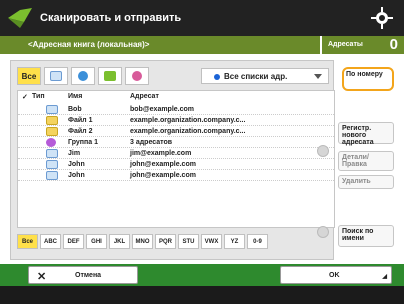 Image resolution: width=404 pixels, height=304 pixels. I want to click on address-book-bar: <Адресная книга (локальная)>, so click(160, 45).